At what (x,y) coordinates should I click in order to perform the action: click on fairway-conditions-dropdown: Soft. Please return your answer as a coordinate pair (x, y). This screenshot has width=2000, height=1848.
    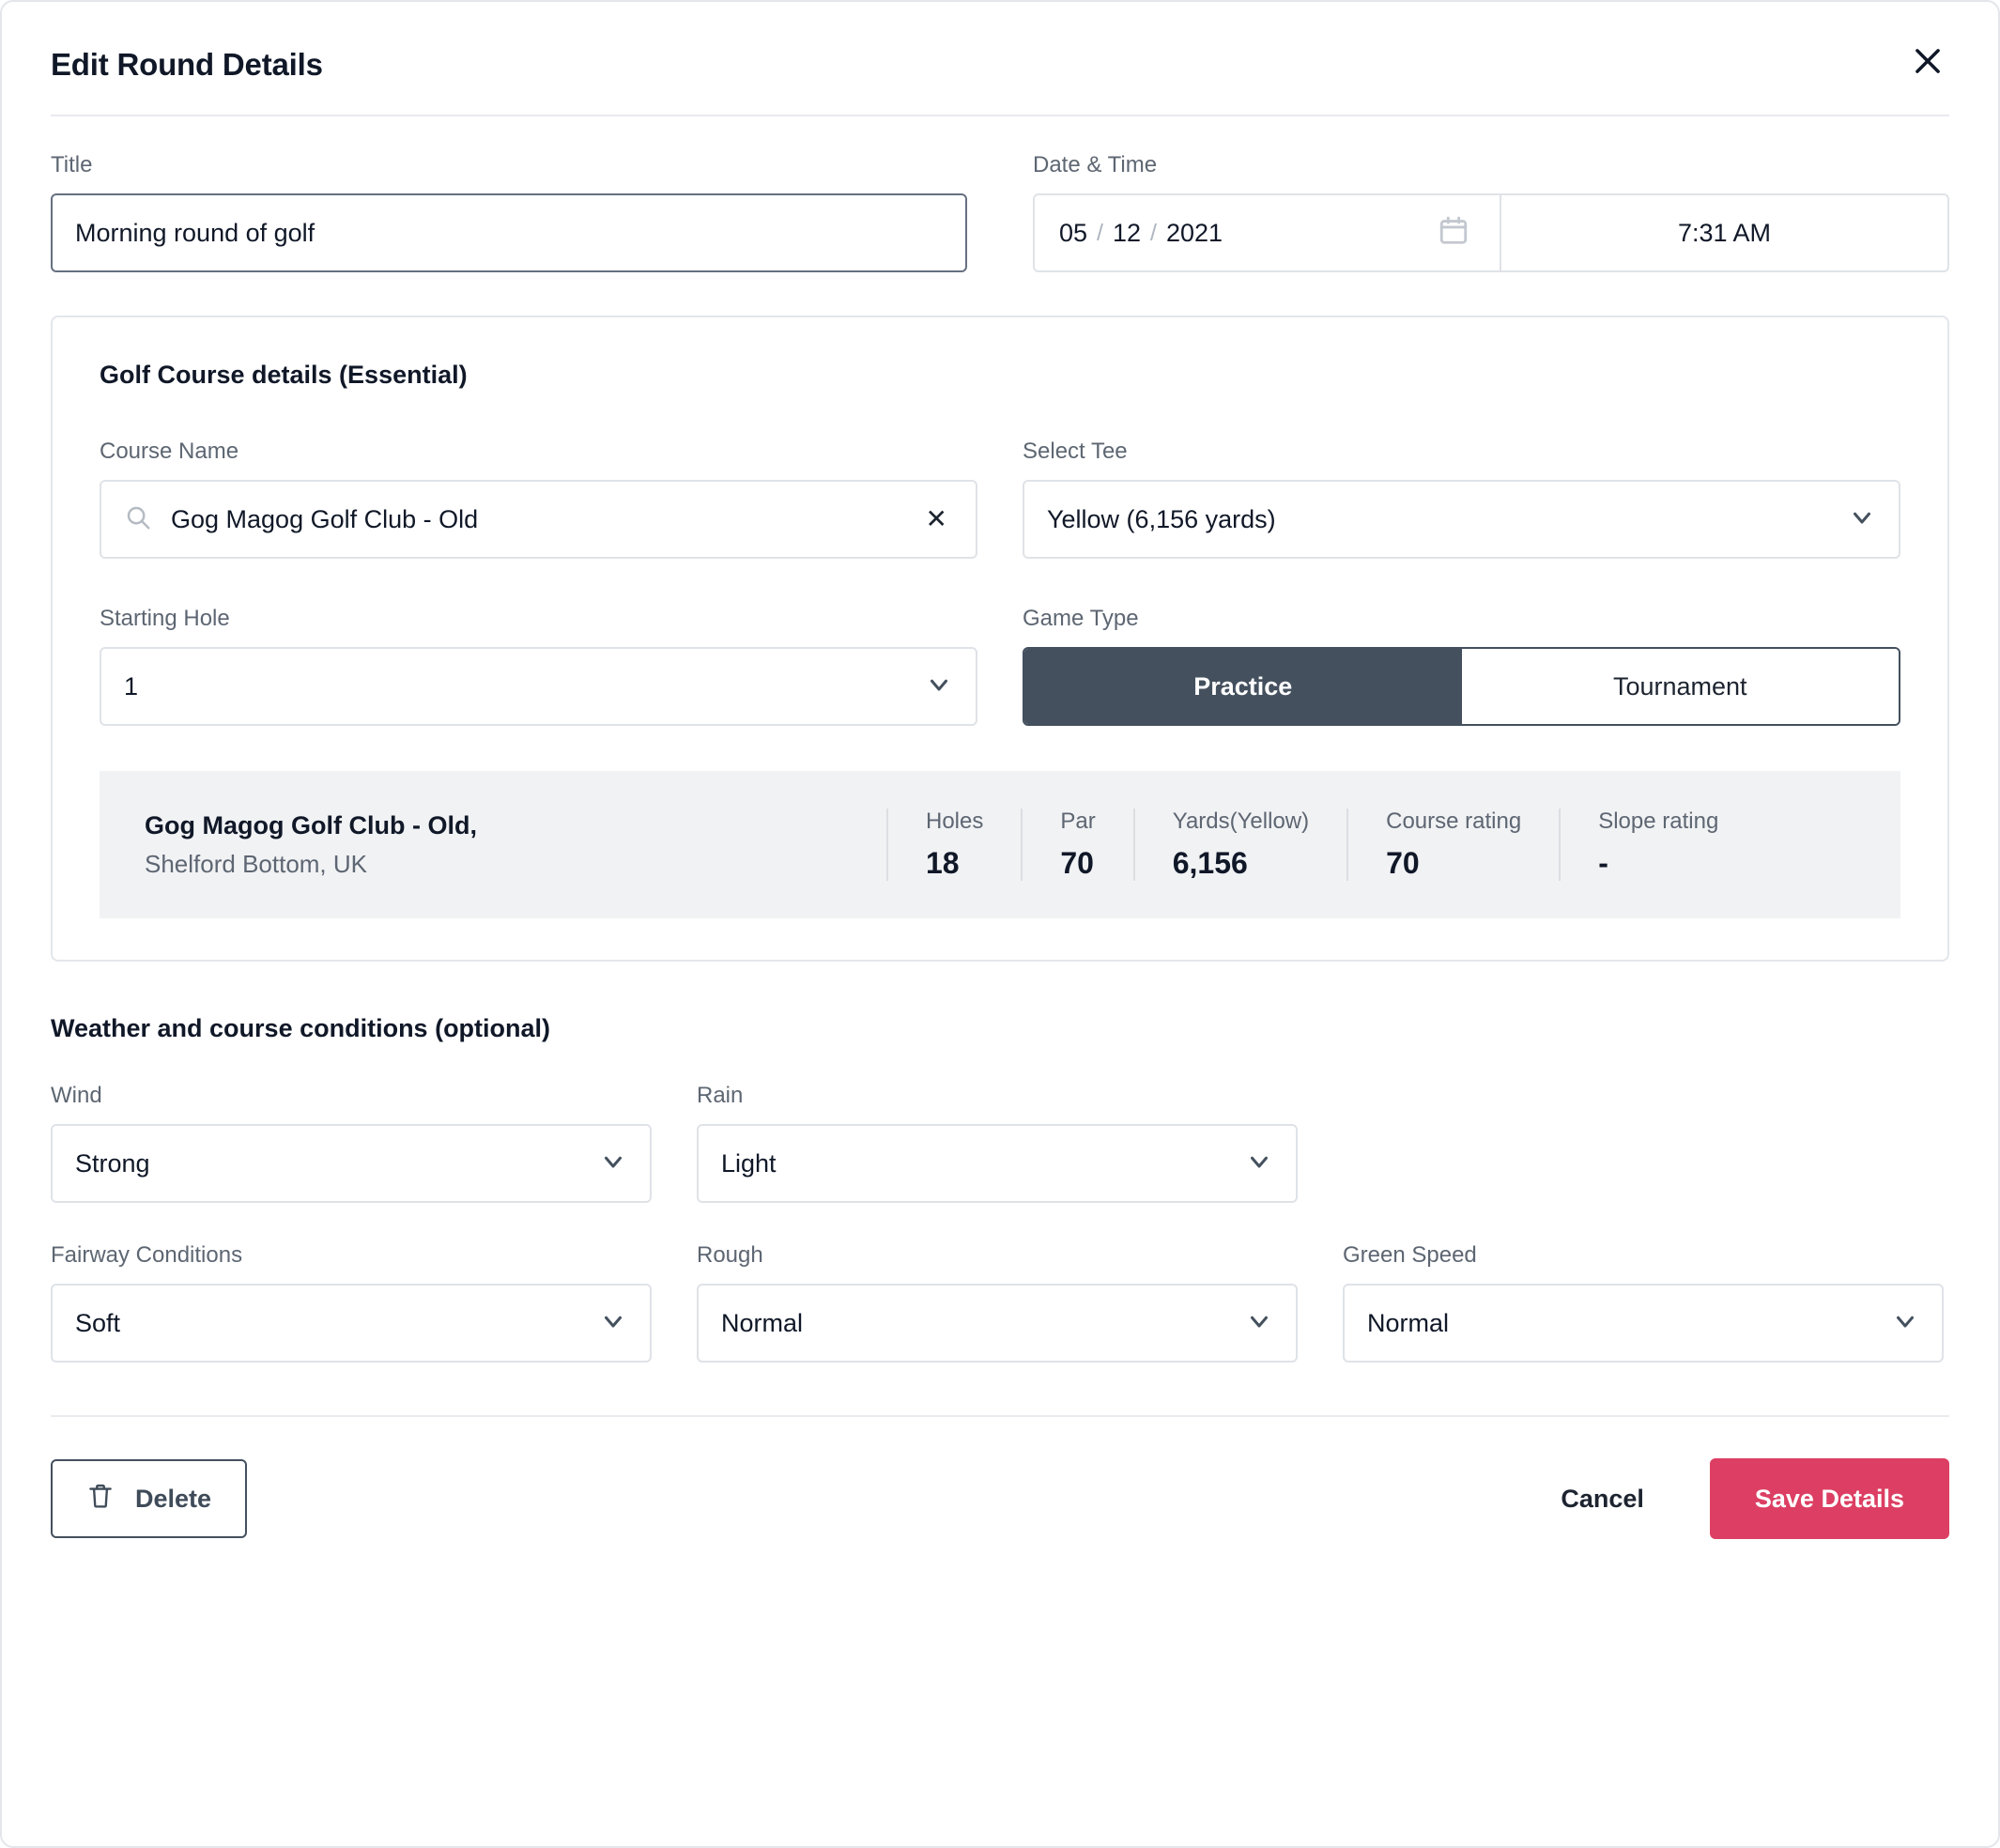
    Looking at the image, I should click on (351, 1323).